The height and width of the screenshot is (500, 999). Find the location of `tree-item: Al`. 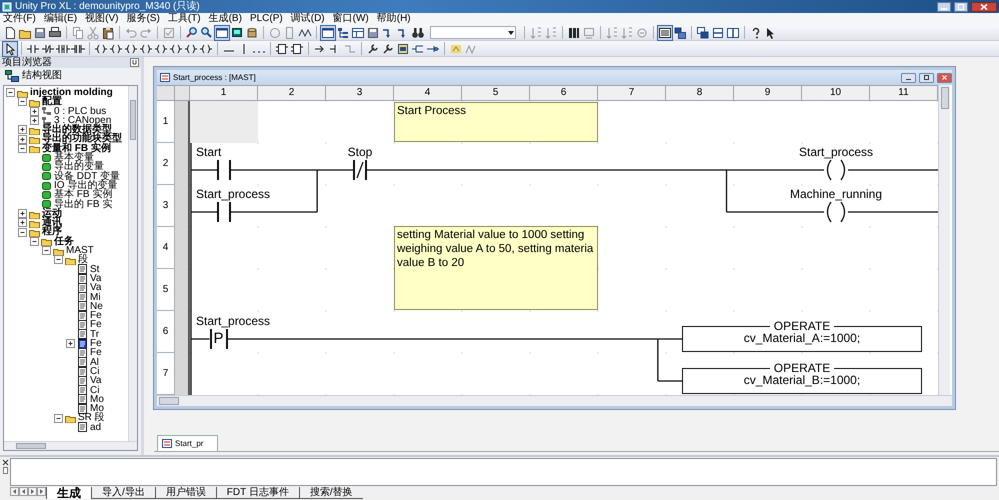

tree-item: Al is located at coordinates (94, 362).